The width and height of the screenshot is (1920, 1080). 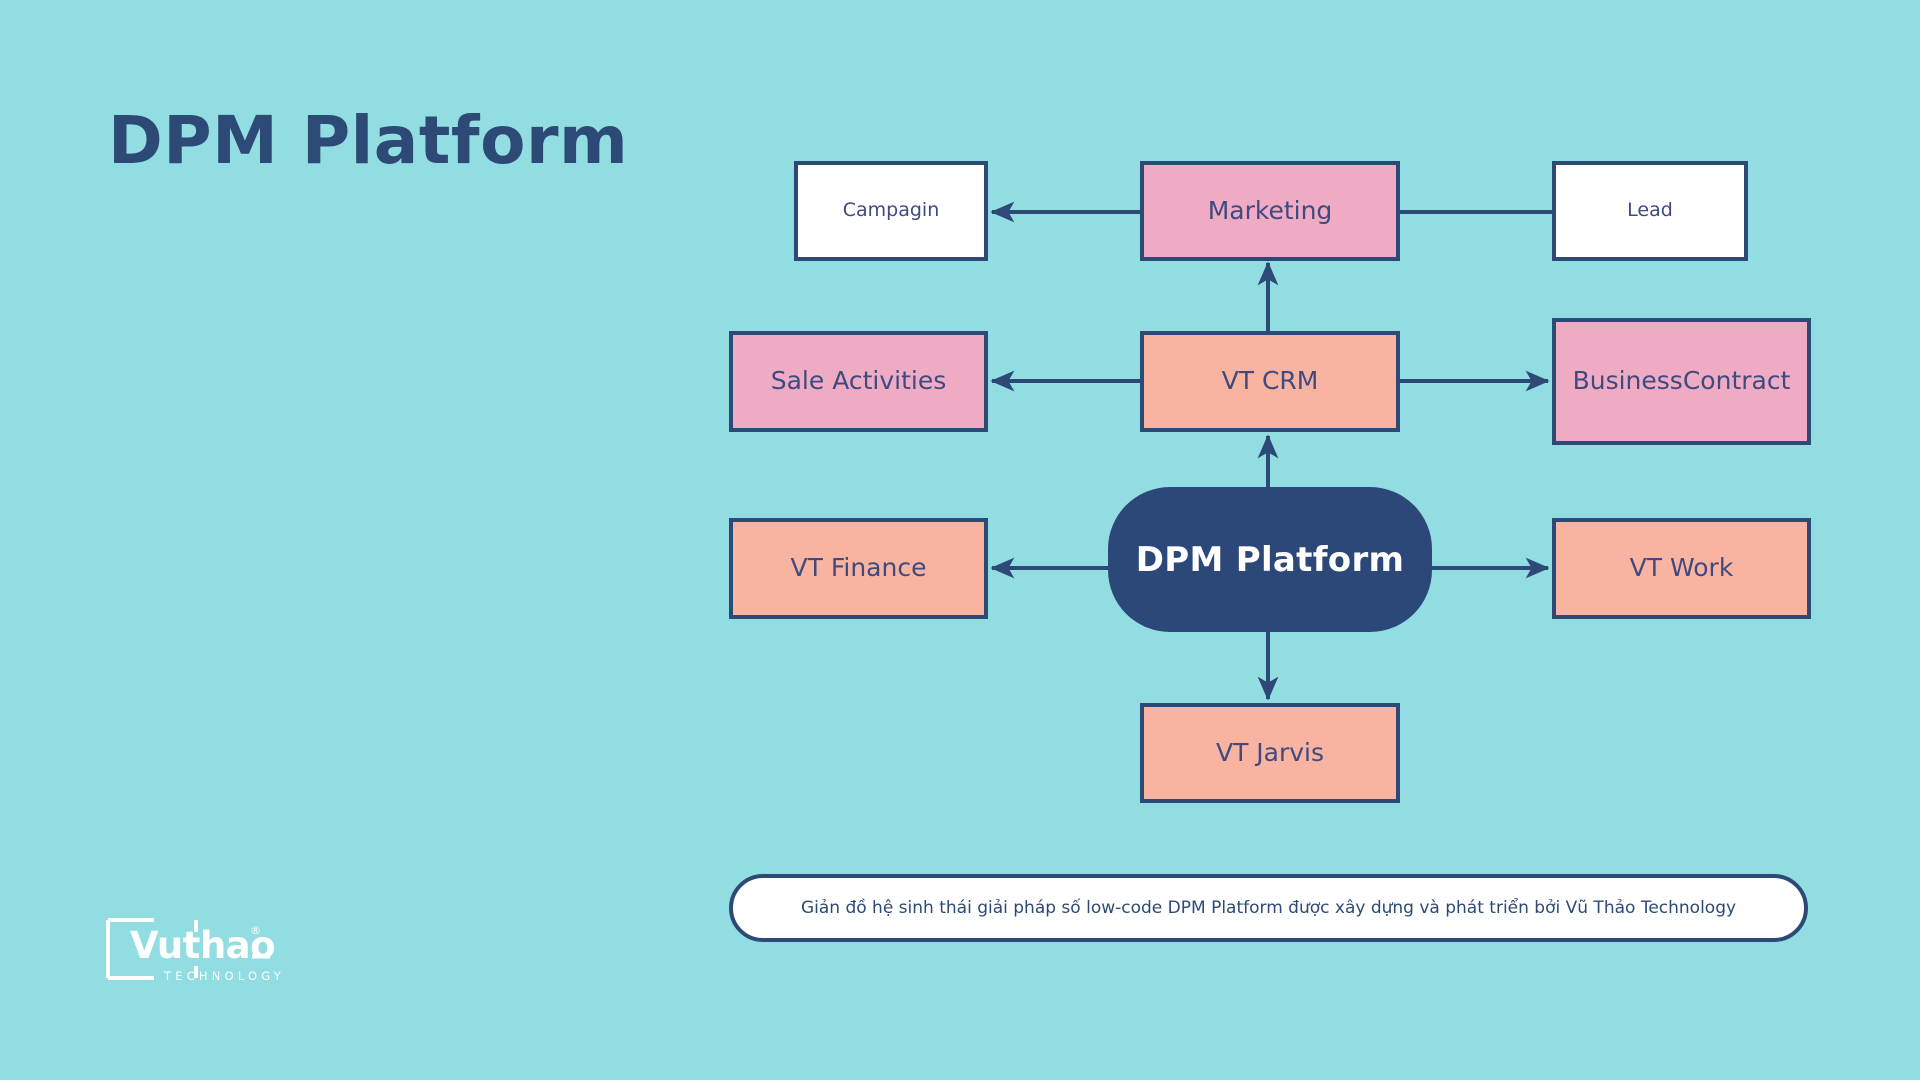 I want to click on node-sale-activities-label: Sale Activities, so click(x=858, y=381).